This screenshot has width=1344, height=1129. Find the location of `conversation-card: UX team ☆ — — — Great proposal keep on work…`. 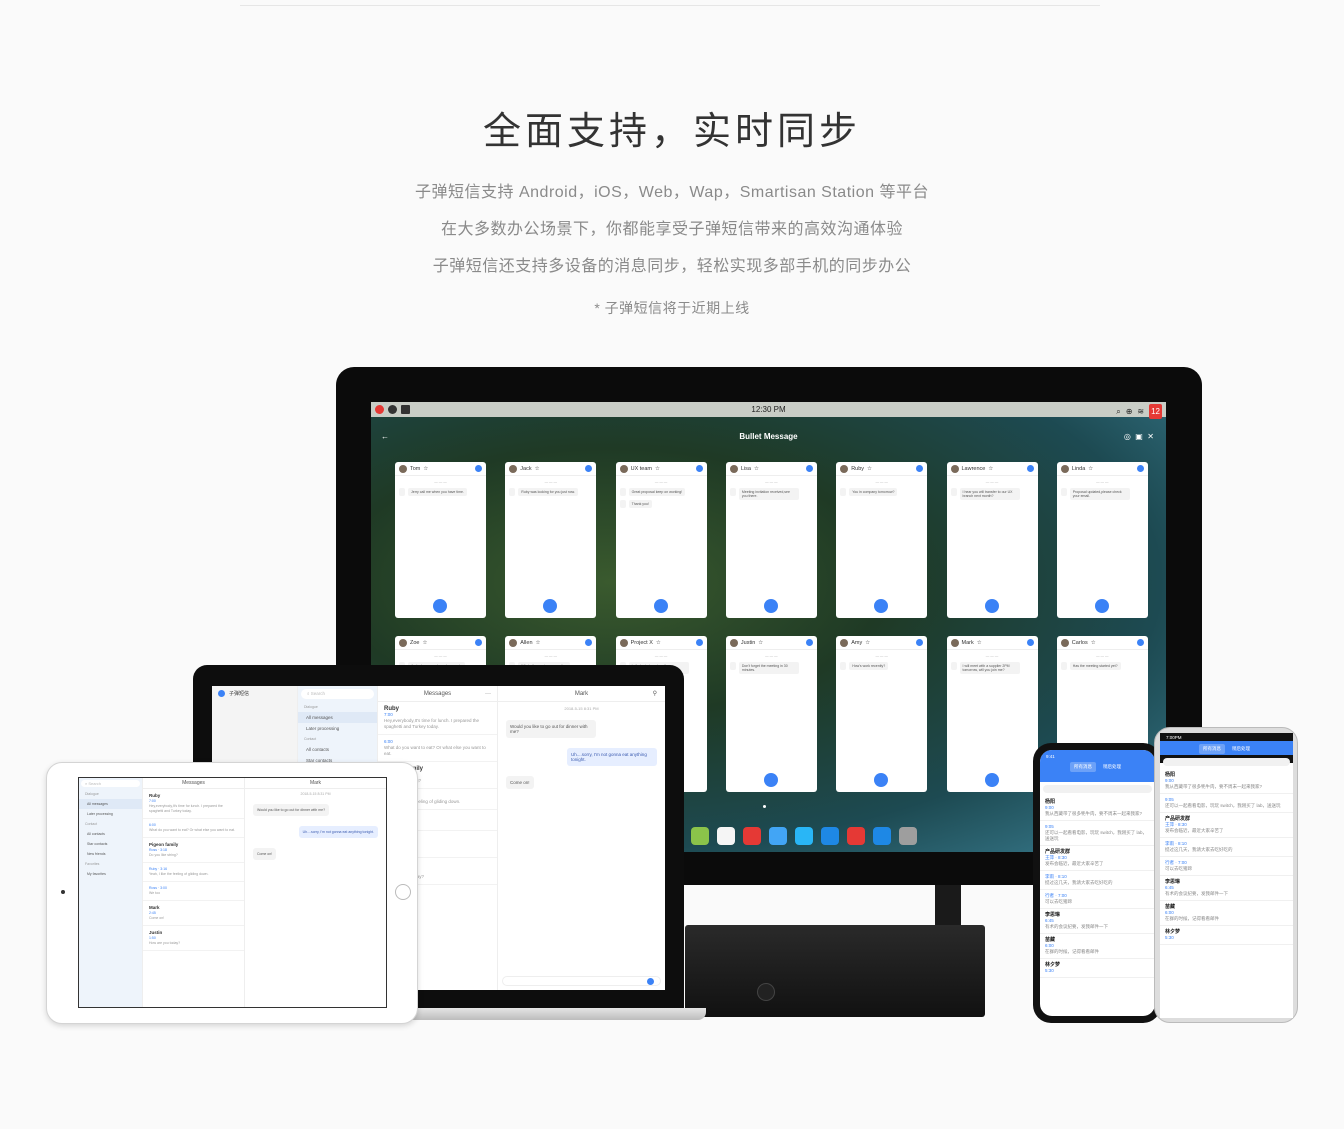

conversation-card: UX team ☆ — — — Great proposal keep on work… is located at coordinates (661, 540).